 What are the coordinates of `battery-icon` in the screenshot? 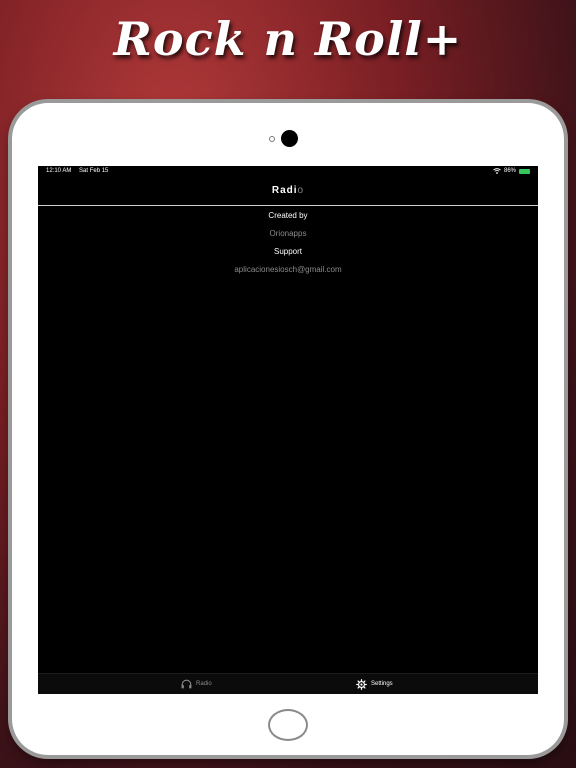 It's located at (524, 171).